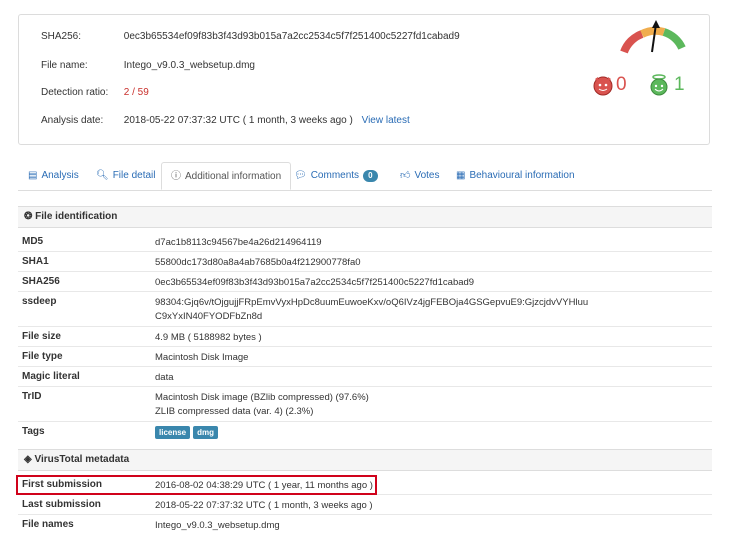  What do you see at coordinates (41, 336) in the screenshot?
I see `row-key: File size` at bounding box center [41, 336].